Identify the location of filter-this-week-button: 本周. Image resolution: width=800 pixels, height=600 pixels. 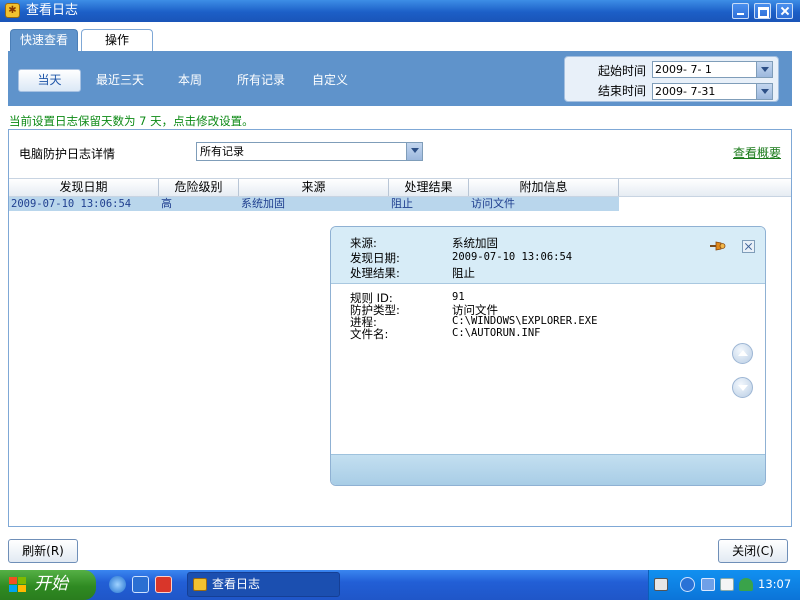
(190, 80).